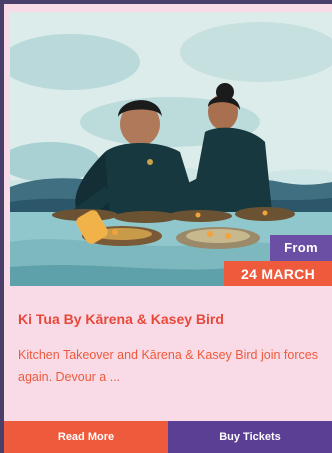 The width and height of the screenshot is (332, 453). Describe the element at coordinates (168, 319) in the screenshot. I see `event-title: Ki Tua By Kārena & Kasey Bird` at that location.